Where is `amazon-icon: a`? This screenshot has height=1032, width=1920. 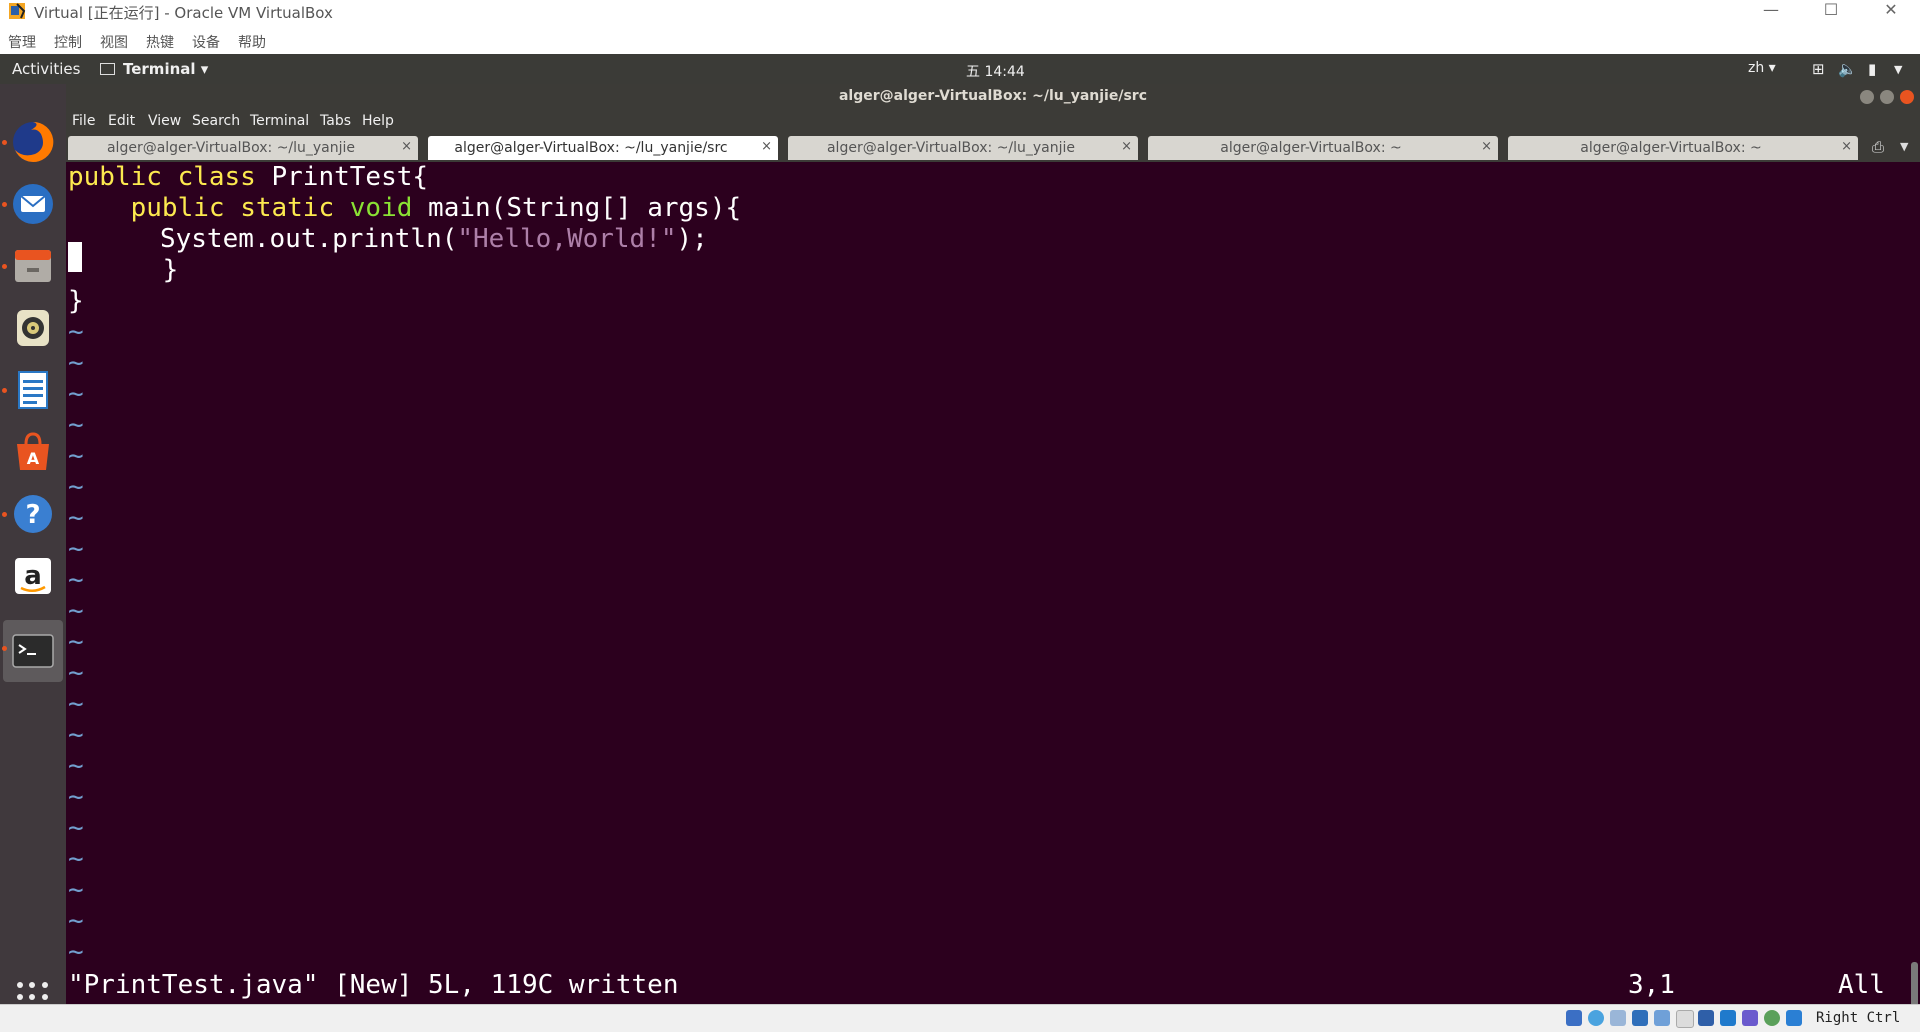
amazon-icon: a is located at coordinates (33, 576).